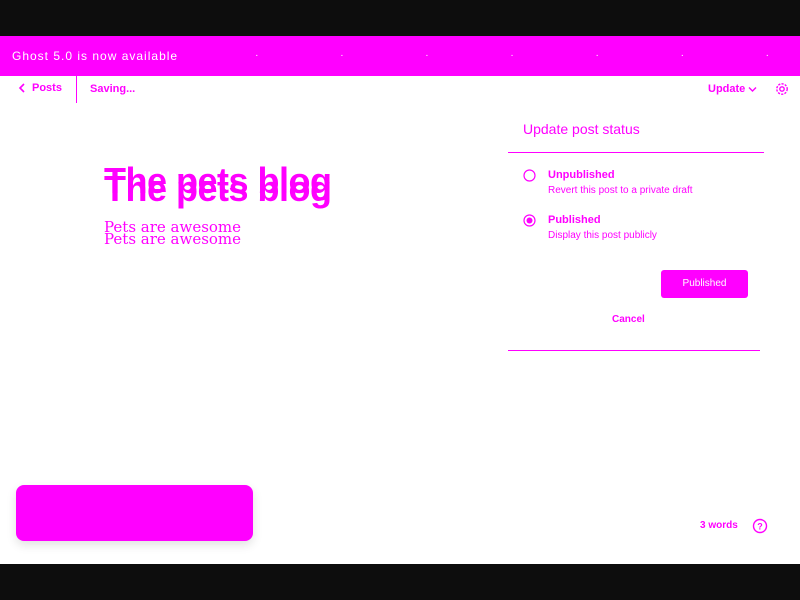  I want to click on editor-topbar: Posts Saving... Update, so click(400, 90).